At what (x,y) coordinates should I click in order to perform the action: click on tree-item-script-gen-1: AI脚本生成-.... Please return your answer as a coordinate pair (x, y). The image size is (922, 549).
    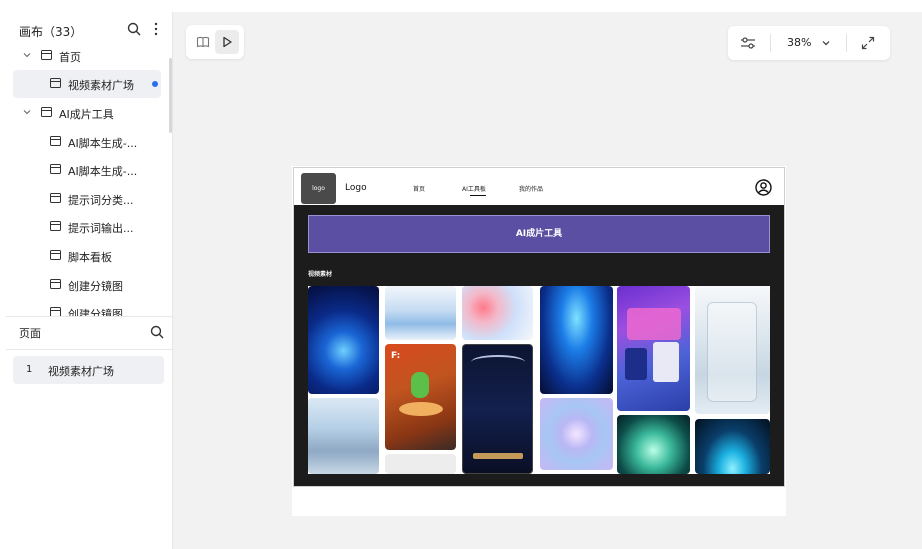
    Looking at the image, I should click on (87, 142).